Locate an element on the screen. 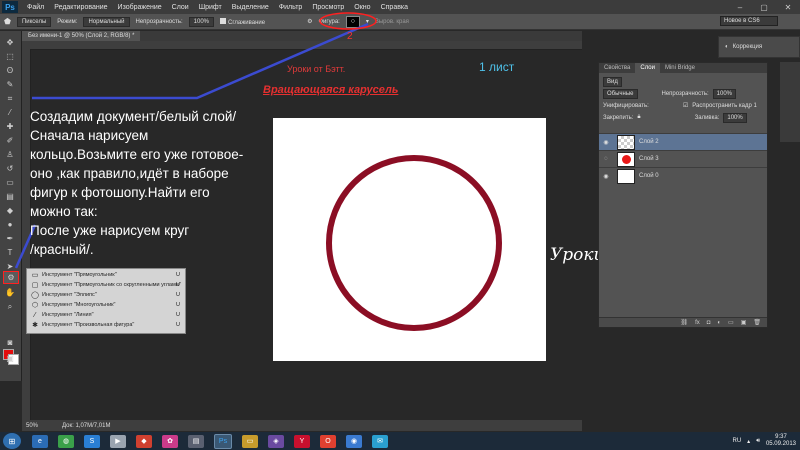  app-icon: ◆ is located at coordinates (144, 441).